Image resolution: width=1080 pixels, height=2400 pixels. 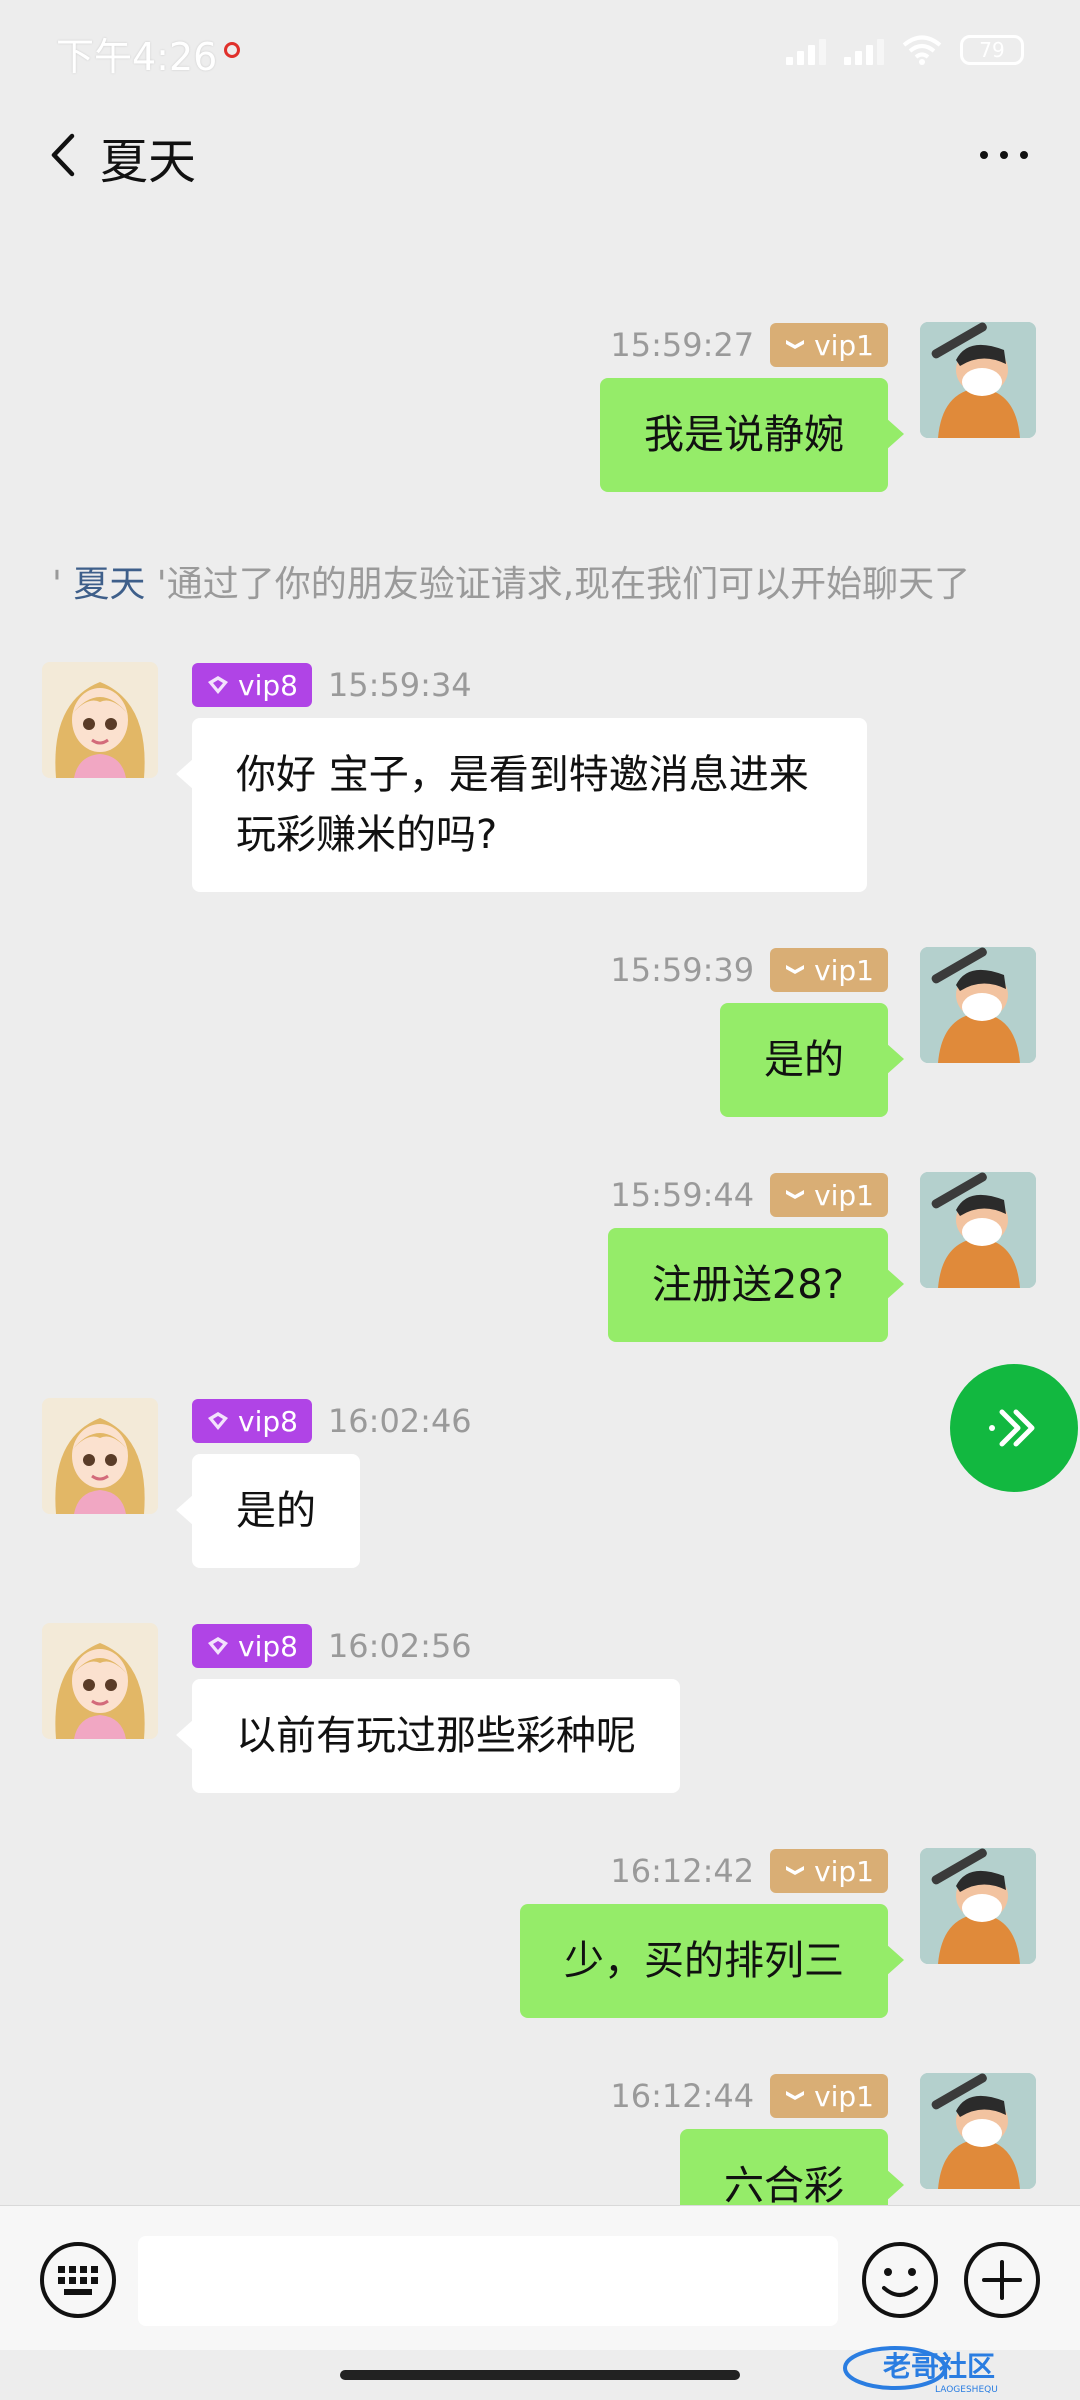 I want to click on double-chevron-icon, so click(x=1012, y=1428).